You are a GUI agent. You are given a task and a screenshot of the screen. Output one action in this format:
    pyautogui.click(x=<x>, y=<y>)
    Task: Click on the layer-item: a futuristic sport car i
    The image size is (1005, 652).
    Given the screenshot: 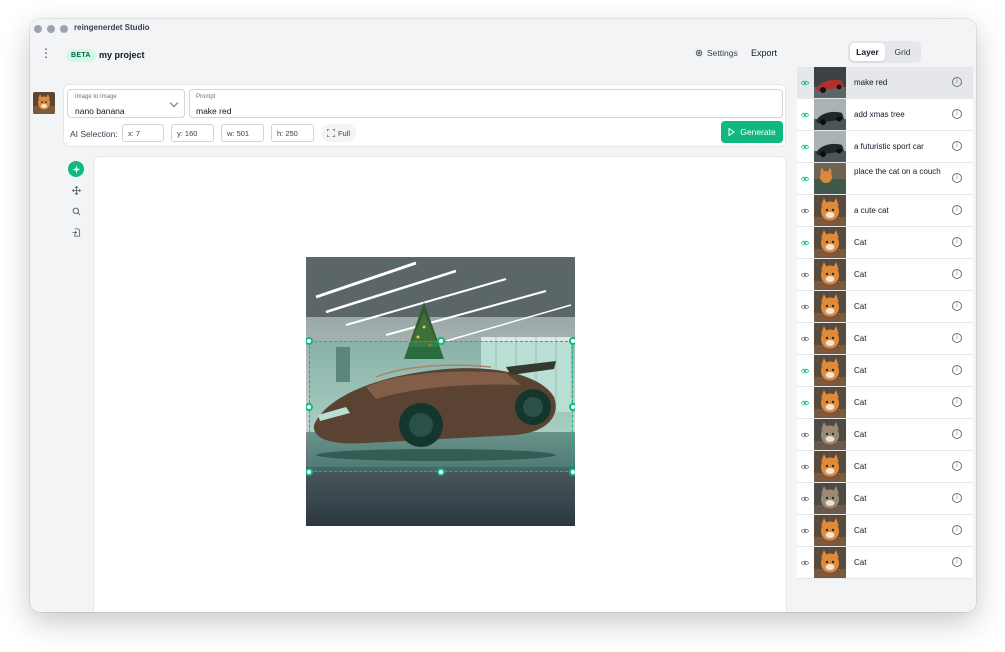 What is the action you would take?
    pyautogui.click(x=885, y=147)
    